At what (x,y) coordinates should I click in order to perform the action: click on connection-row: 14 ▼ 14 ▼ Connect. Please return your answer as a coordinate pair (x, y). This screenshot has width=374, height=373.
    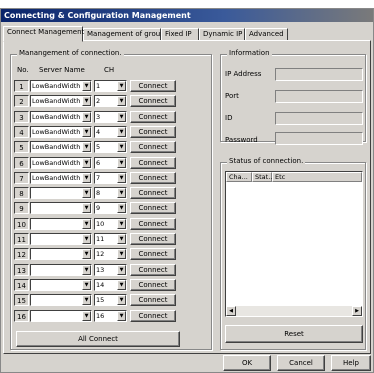
    Looking at the image, I should click on (101, 285).